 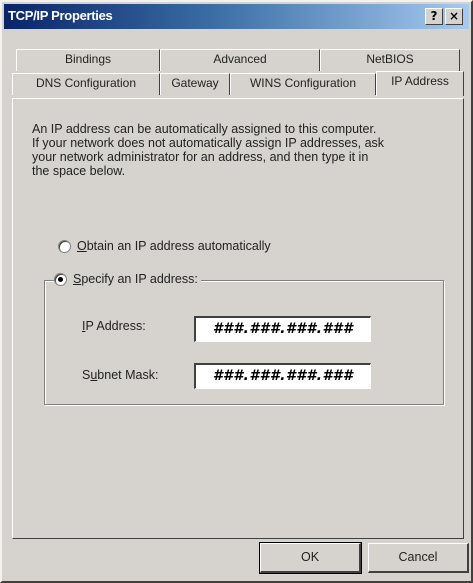 What do you see at coordinates (282, 329) in the screenshot?
I see `ip-address-input: ###.###.###.###` at bounding box center [282, 329].